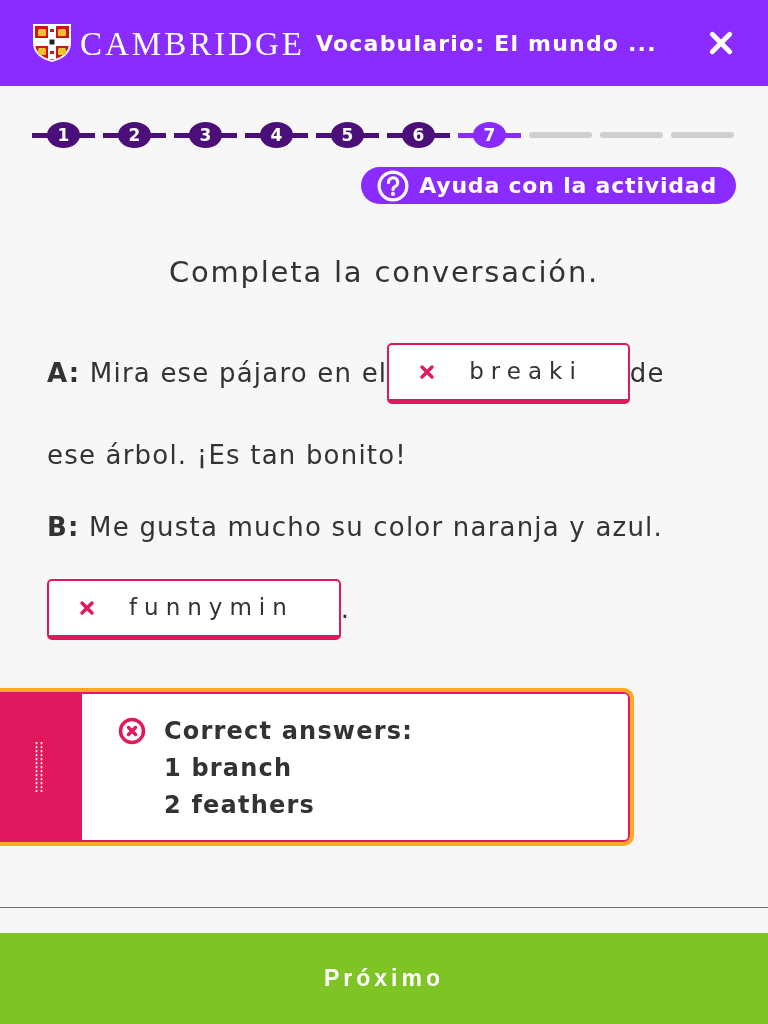  What do you see at coordinates (548, 185) in the screenshot?
I see `help-button: Ayuda con la actividad` at bounding box center [548, 185].